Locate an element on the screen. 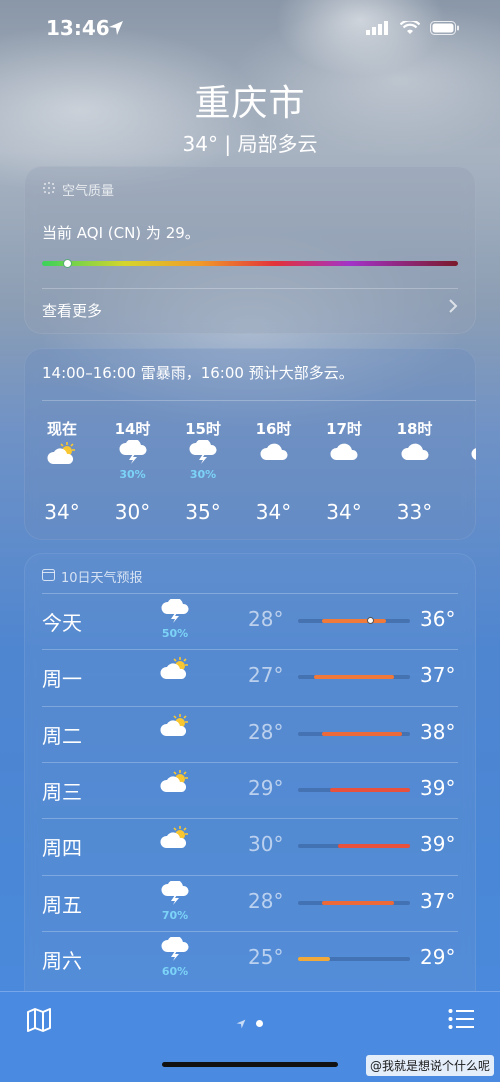 The height and width of the screenshot is (1082, 500). day-row: 今天 50% 28° 36° is located at coordinates (259, 621).